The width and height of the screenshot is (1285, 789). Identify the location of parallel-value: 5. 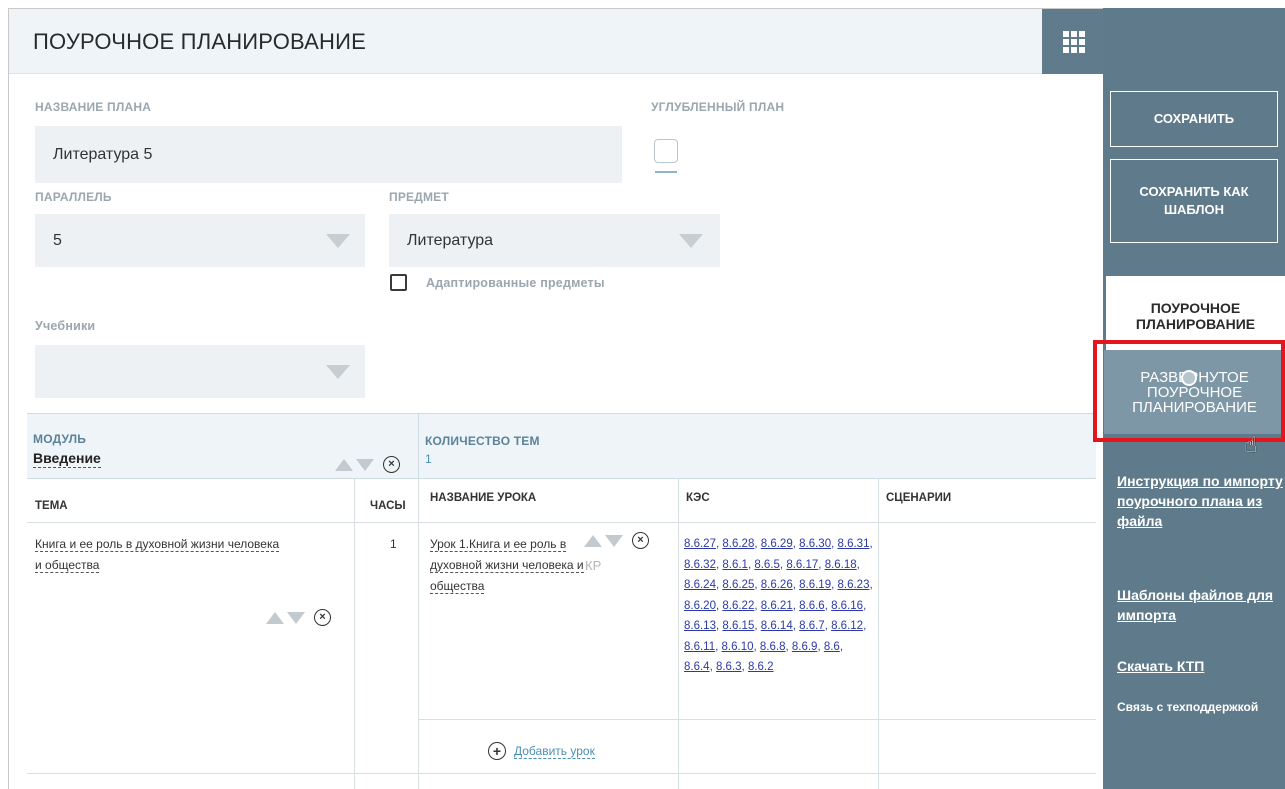
(57, 240).